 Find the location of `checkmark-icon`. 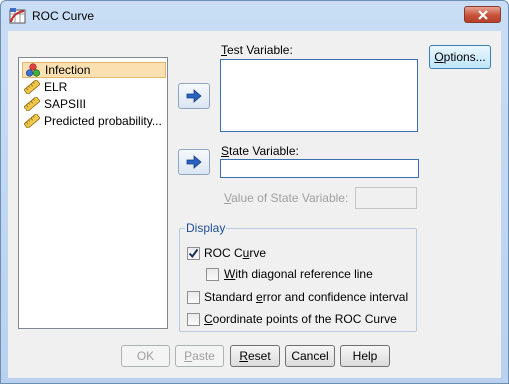

checkmark-icon is located at coordinates (193, 253).